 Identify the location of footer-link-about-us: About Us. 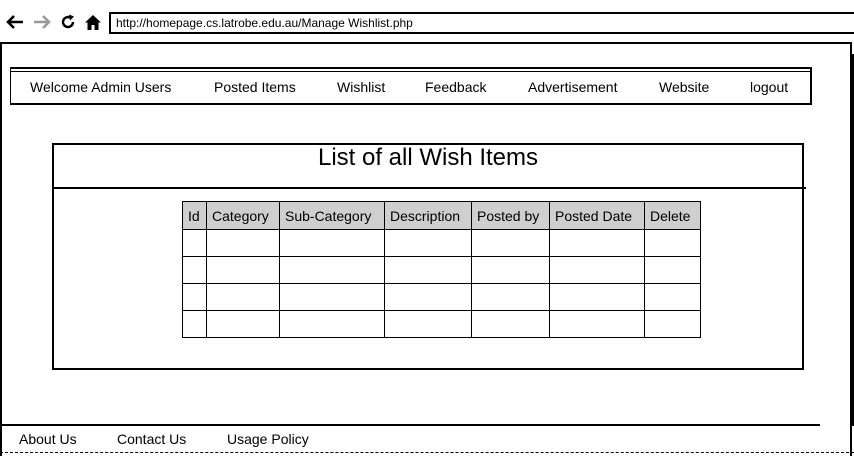
(48, 439).